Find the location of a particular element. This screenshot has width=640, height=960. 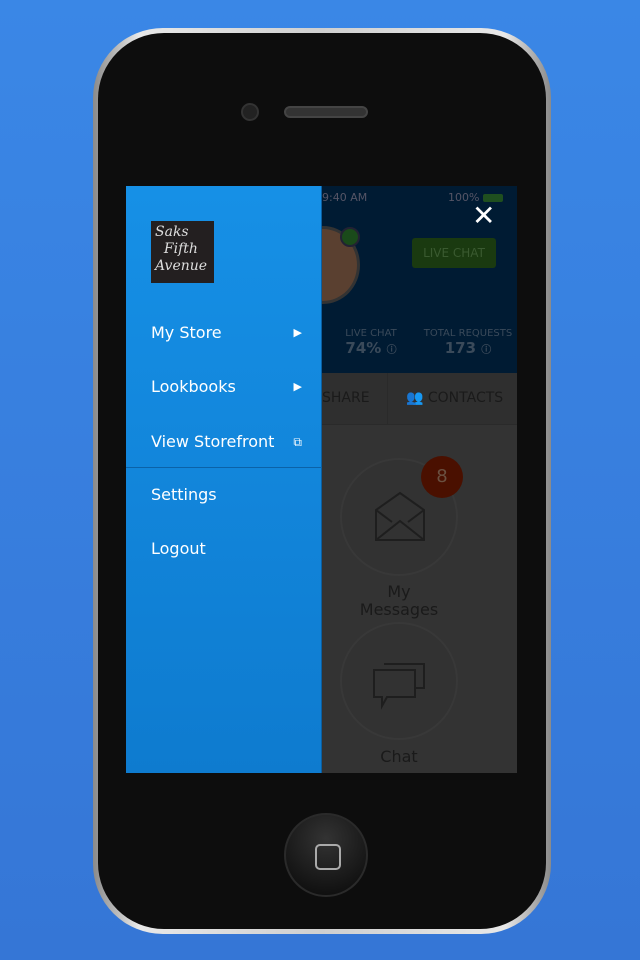

live-chat-button: LIVE CHAT is located at coordinates (454, 253).